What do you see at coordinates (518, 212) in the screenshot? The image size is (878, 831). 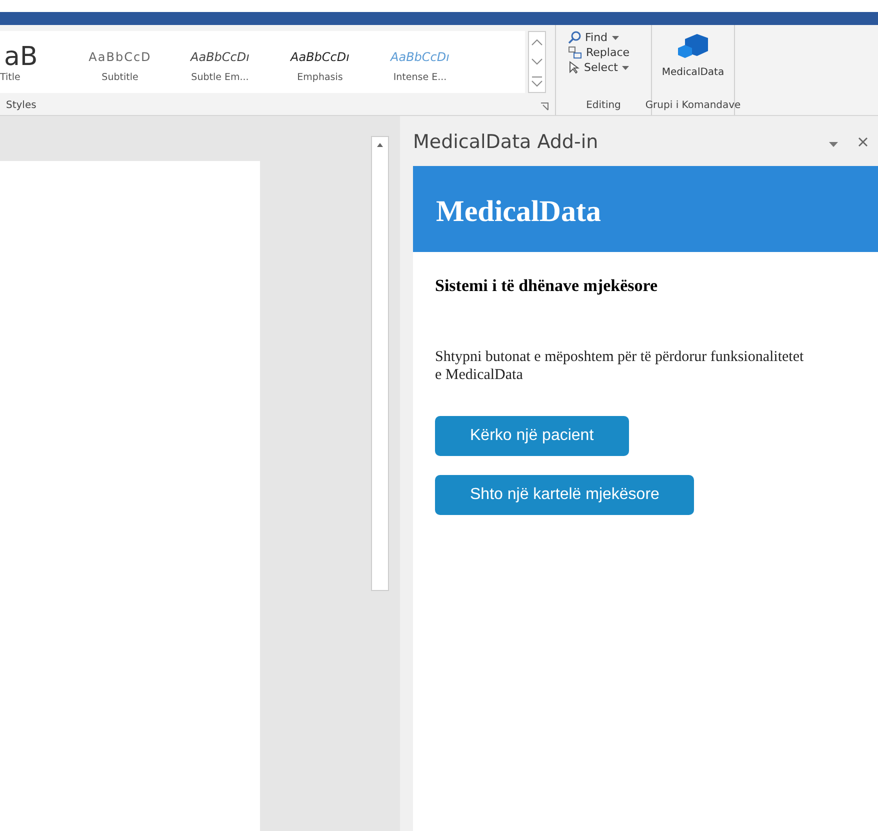 I see `app-heading: MedicalData` at bounding box center [518, 212].